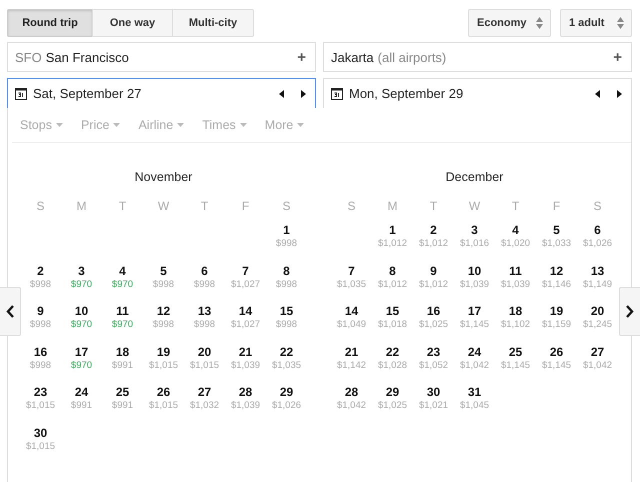 Image resolution: width=640 pixels, height=482 pixels. What do you see at coordinates (556, 324) in the screenshot?
I see `calendar-day: 19 $1,159` at bounding box center [556, 324].